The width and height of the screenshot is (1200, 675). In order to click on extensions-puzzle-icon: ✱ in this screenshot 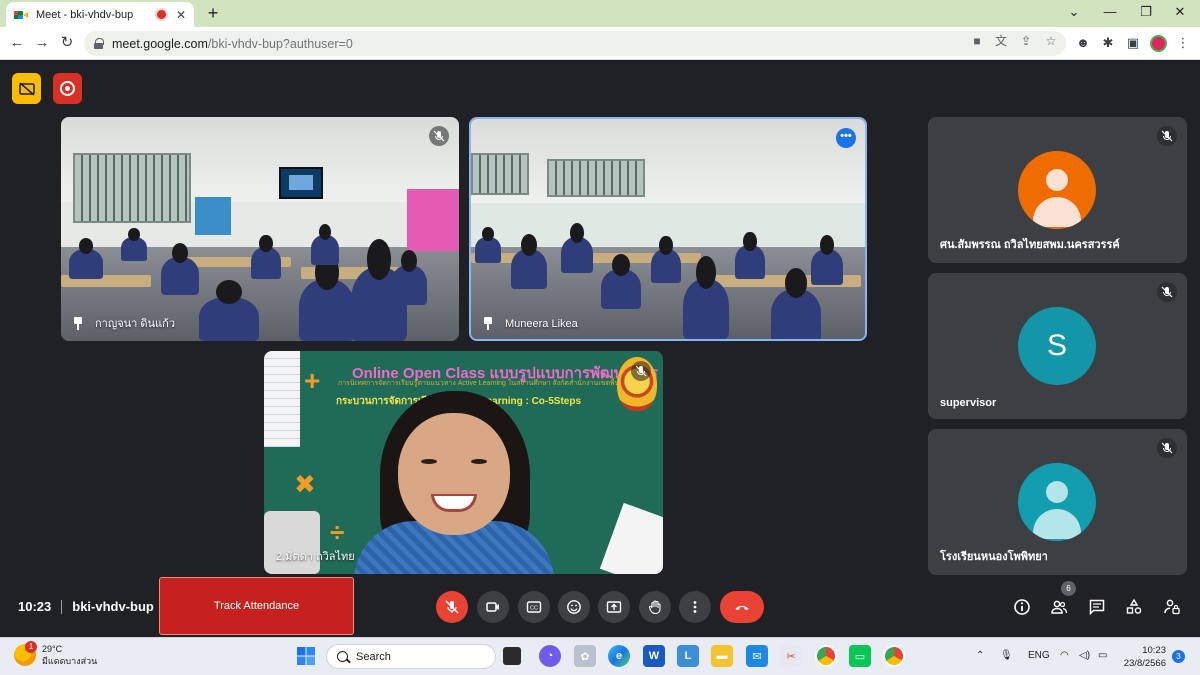, I will do `click(1108, 43)`.